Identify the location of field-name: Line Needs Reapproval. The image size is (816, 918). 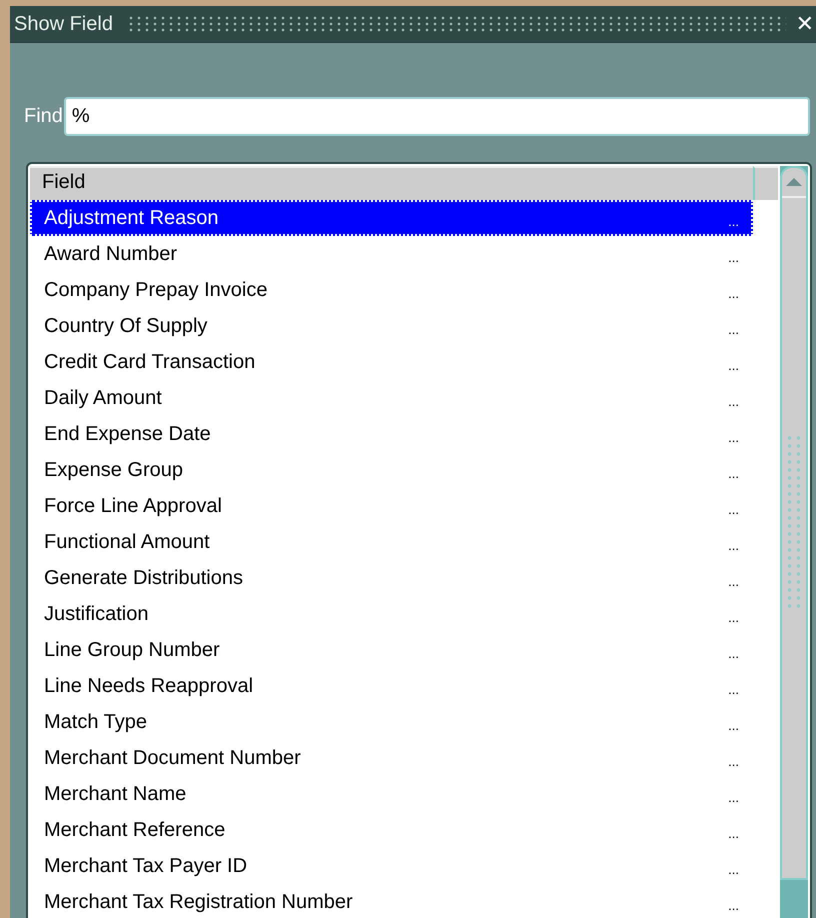
(149, 686).